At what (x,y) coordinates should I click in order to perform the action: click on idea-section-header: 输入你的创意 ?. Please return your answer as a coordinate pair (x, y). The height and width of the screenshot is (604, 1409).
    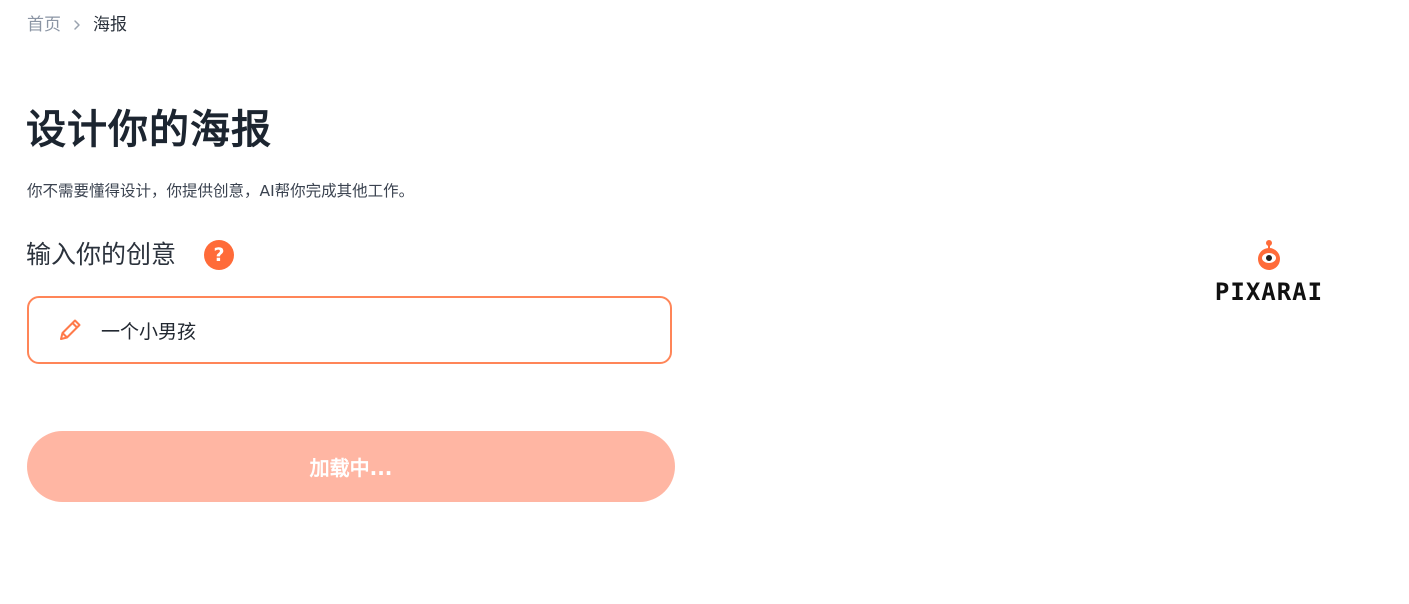
    Looking at the image, I should click on (130, 255).